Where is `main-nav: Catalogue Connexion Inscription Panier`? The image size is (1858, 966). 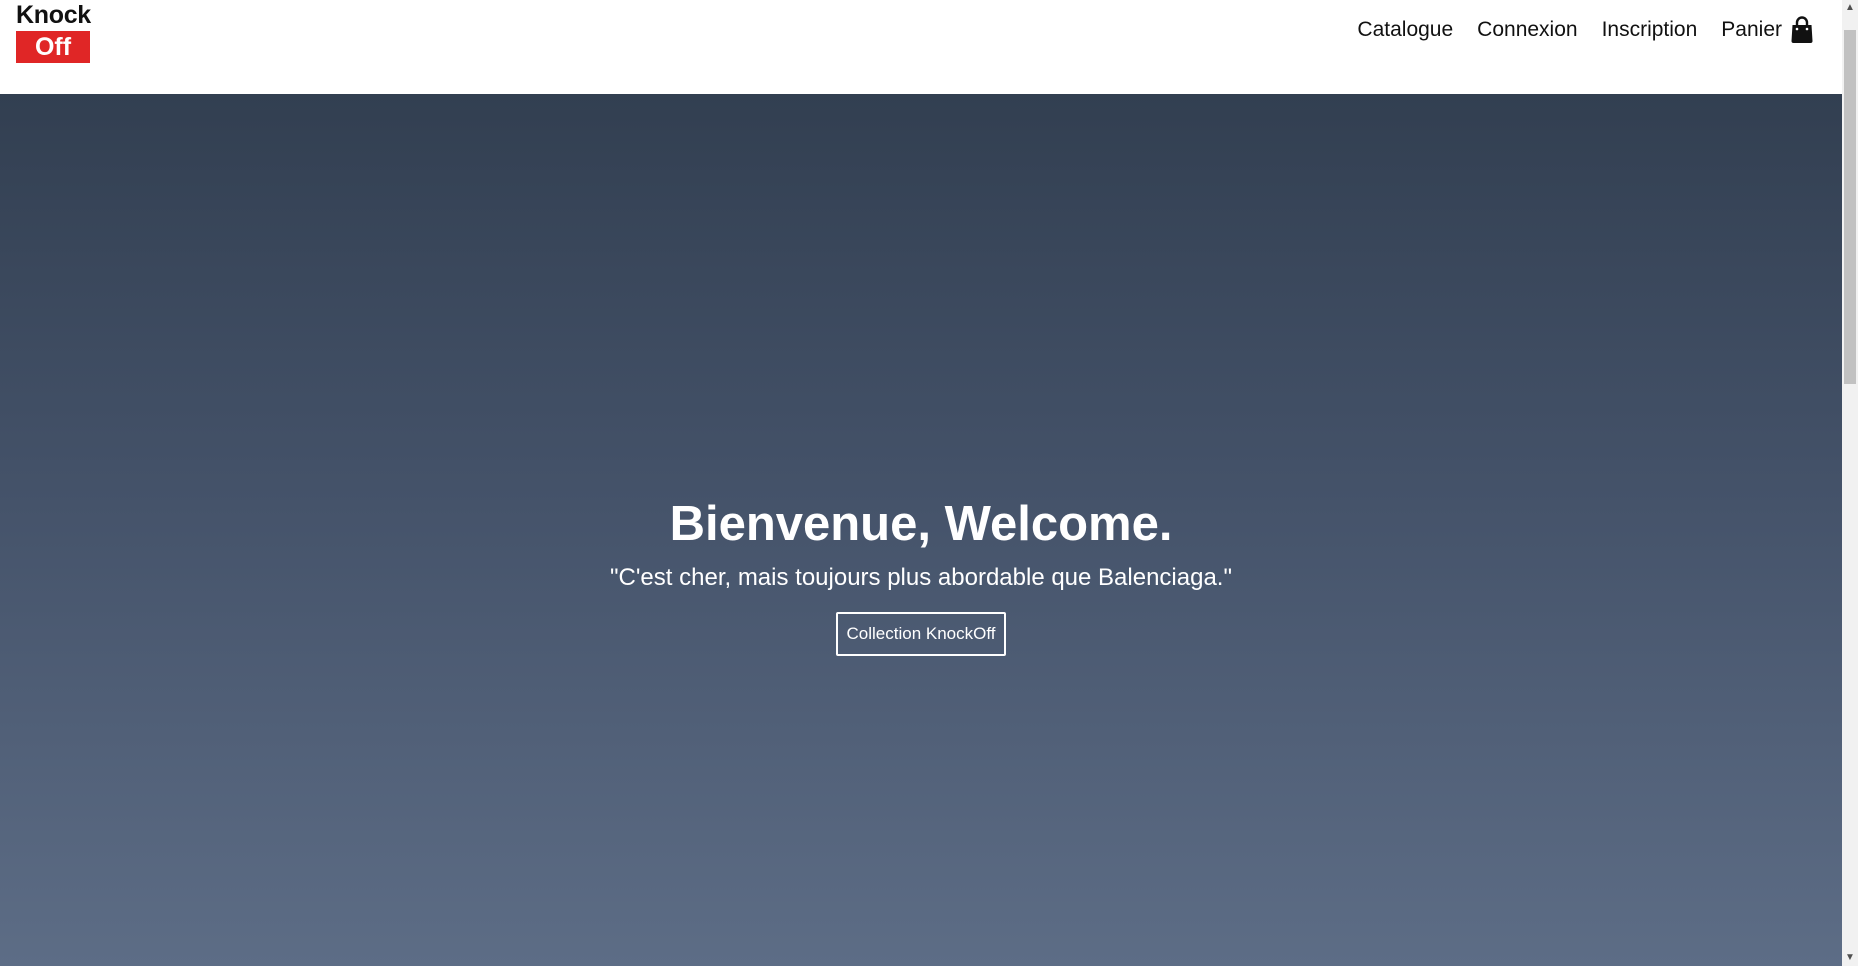
main-nav: Catalogue Connexion Inscription Panier is located at coordinates (1573, 30).